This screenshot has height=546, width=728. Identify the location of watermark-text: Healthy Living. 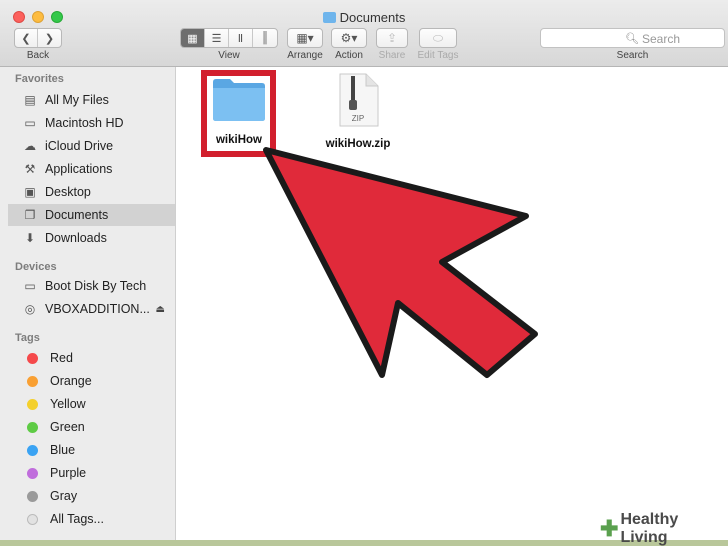
(649, 528).